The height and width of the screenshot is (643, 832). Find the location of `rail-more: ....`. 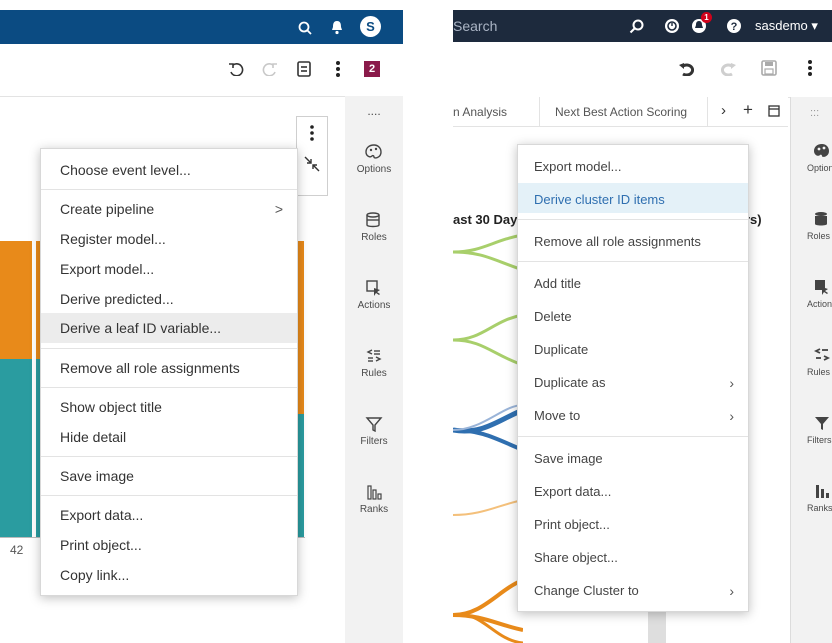

rail-more: .... is located at coordinates (374, 111).